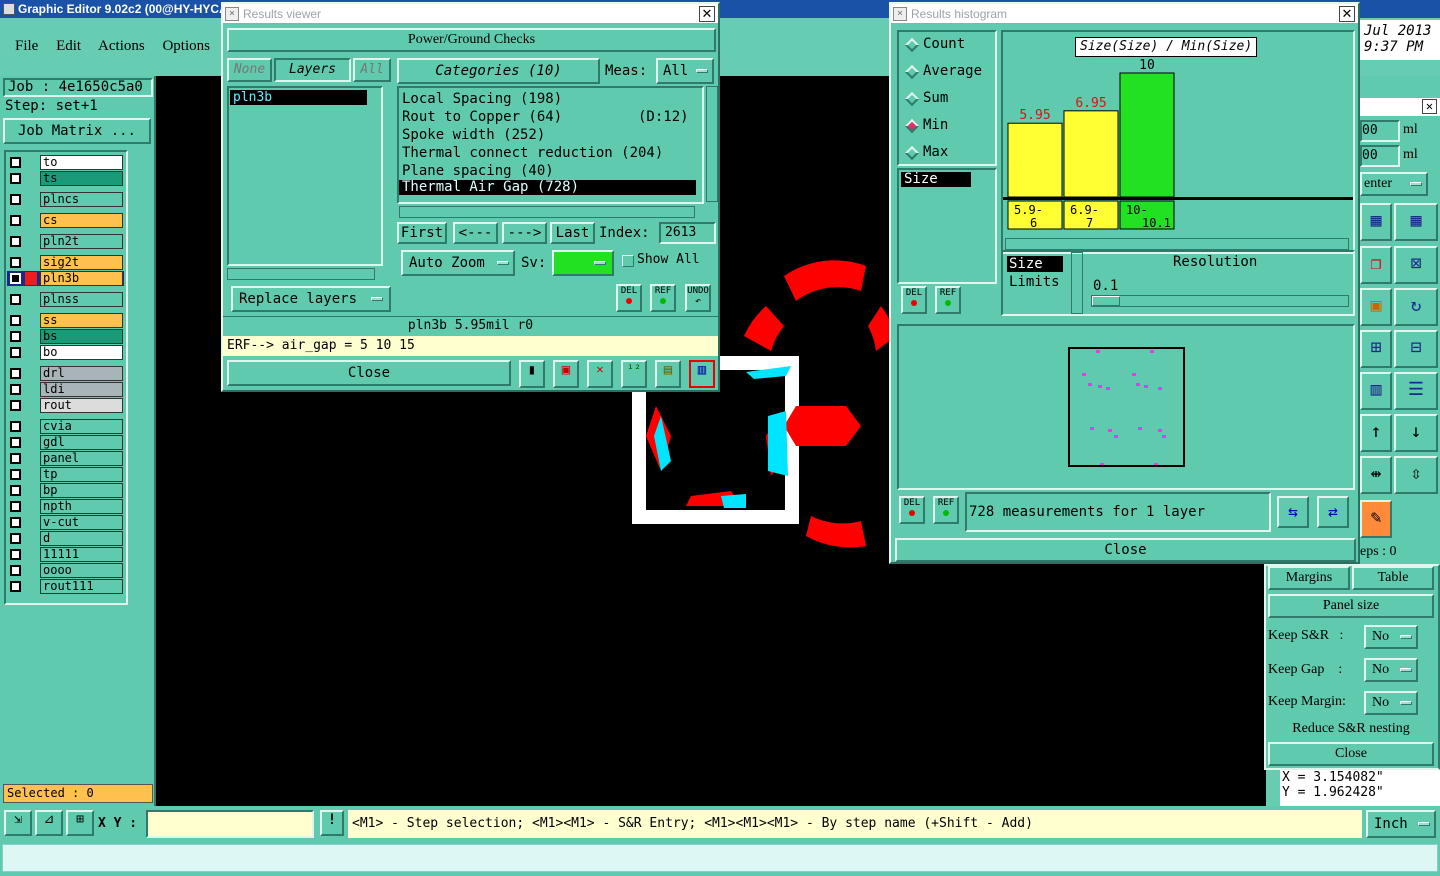 Image resolution: width=1440 pixels, height=876 pixels. What do you see at coordinates (946, 510) in the screenshot?
I see `preview-ref-button: REF` at bounding box center [946, 510].